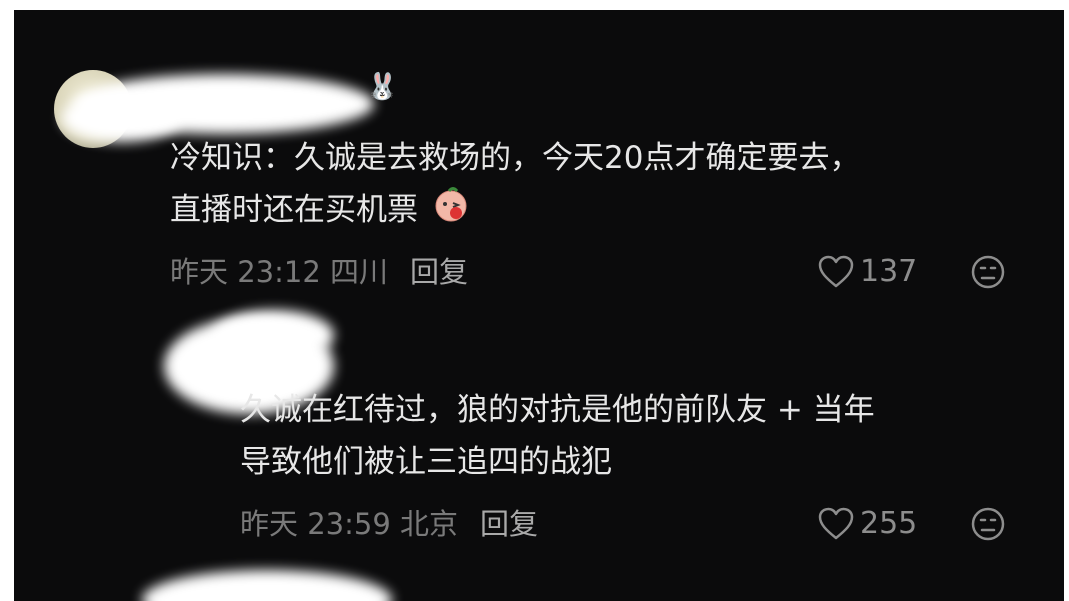  Describe the element at coordinates (279, 272) in the screenshot. I see `comment-time-location: 昨天 23:12 四川` at that location.